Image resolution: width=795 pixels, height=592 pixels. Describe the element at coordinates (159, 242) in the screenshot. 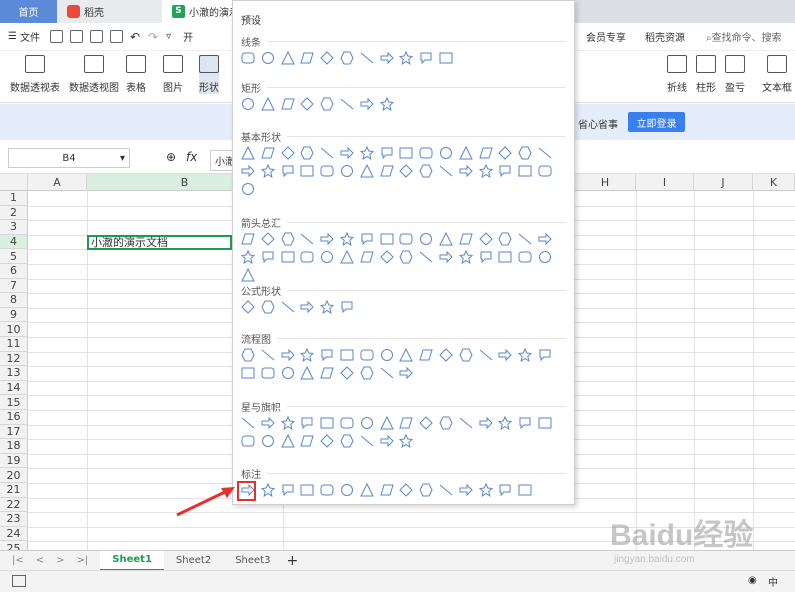

I see `cell-b4: 小澈的演示文档` at that location.